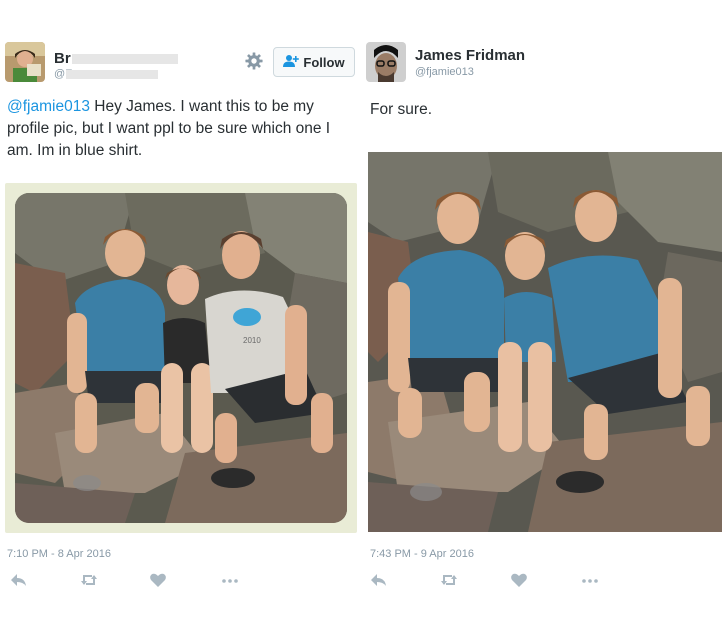 This screenshot has height=630, width=728. Describe the element at coordinates (444, 72) in the screenshot. I see `user-handle: @fjamie013` at that location.